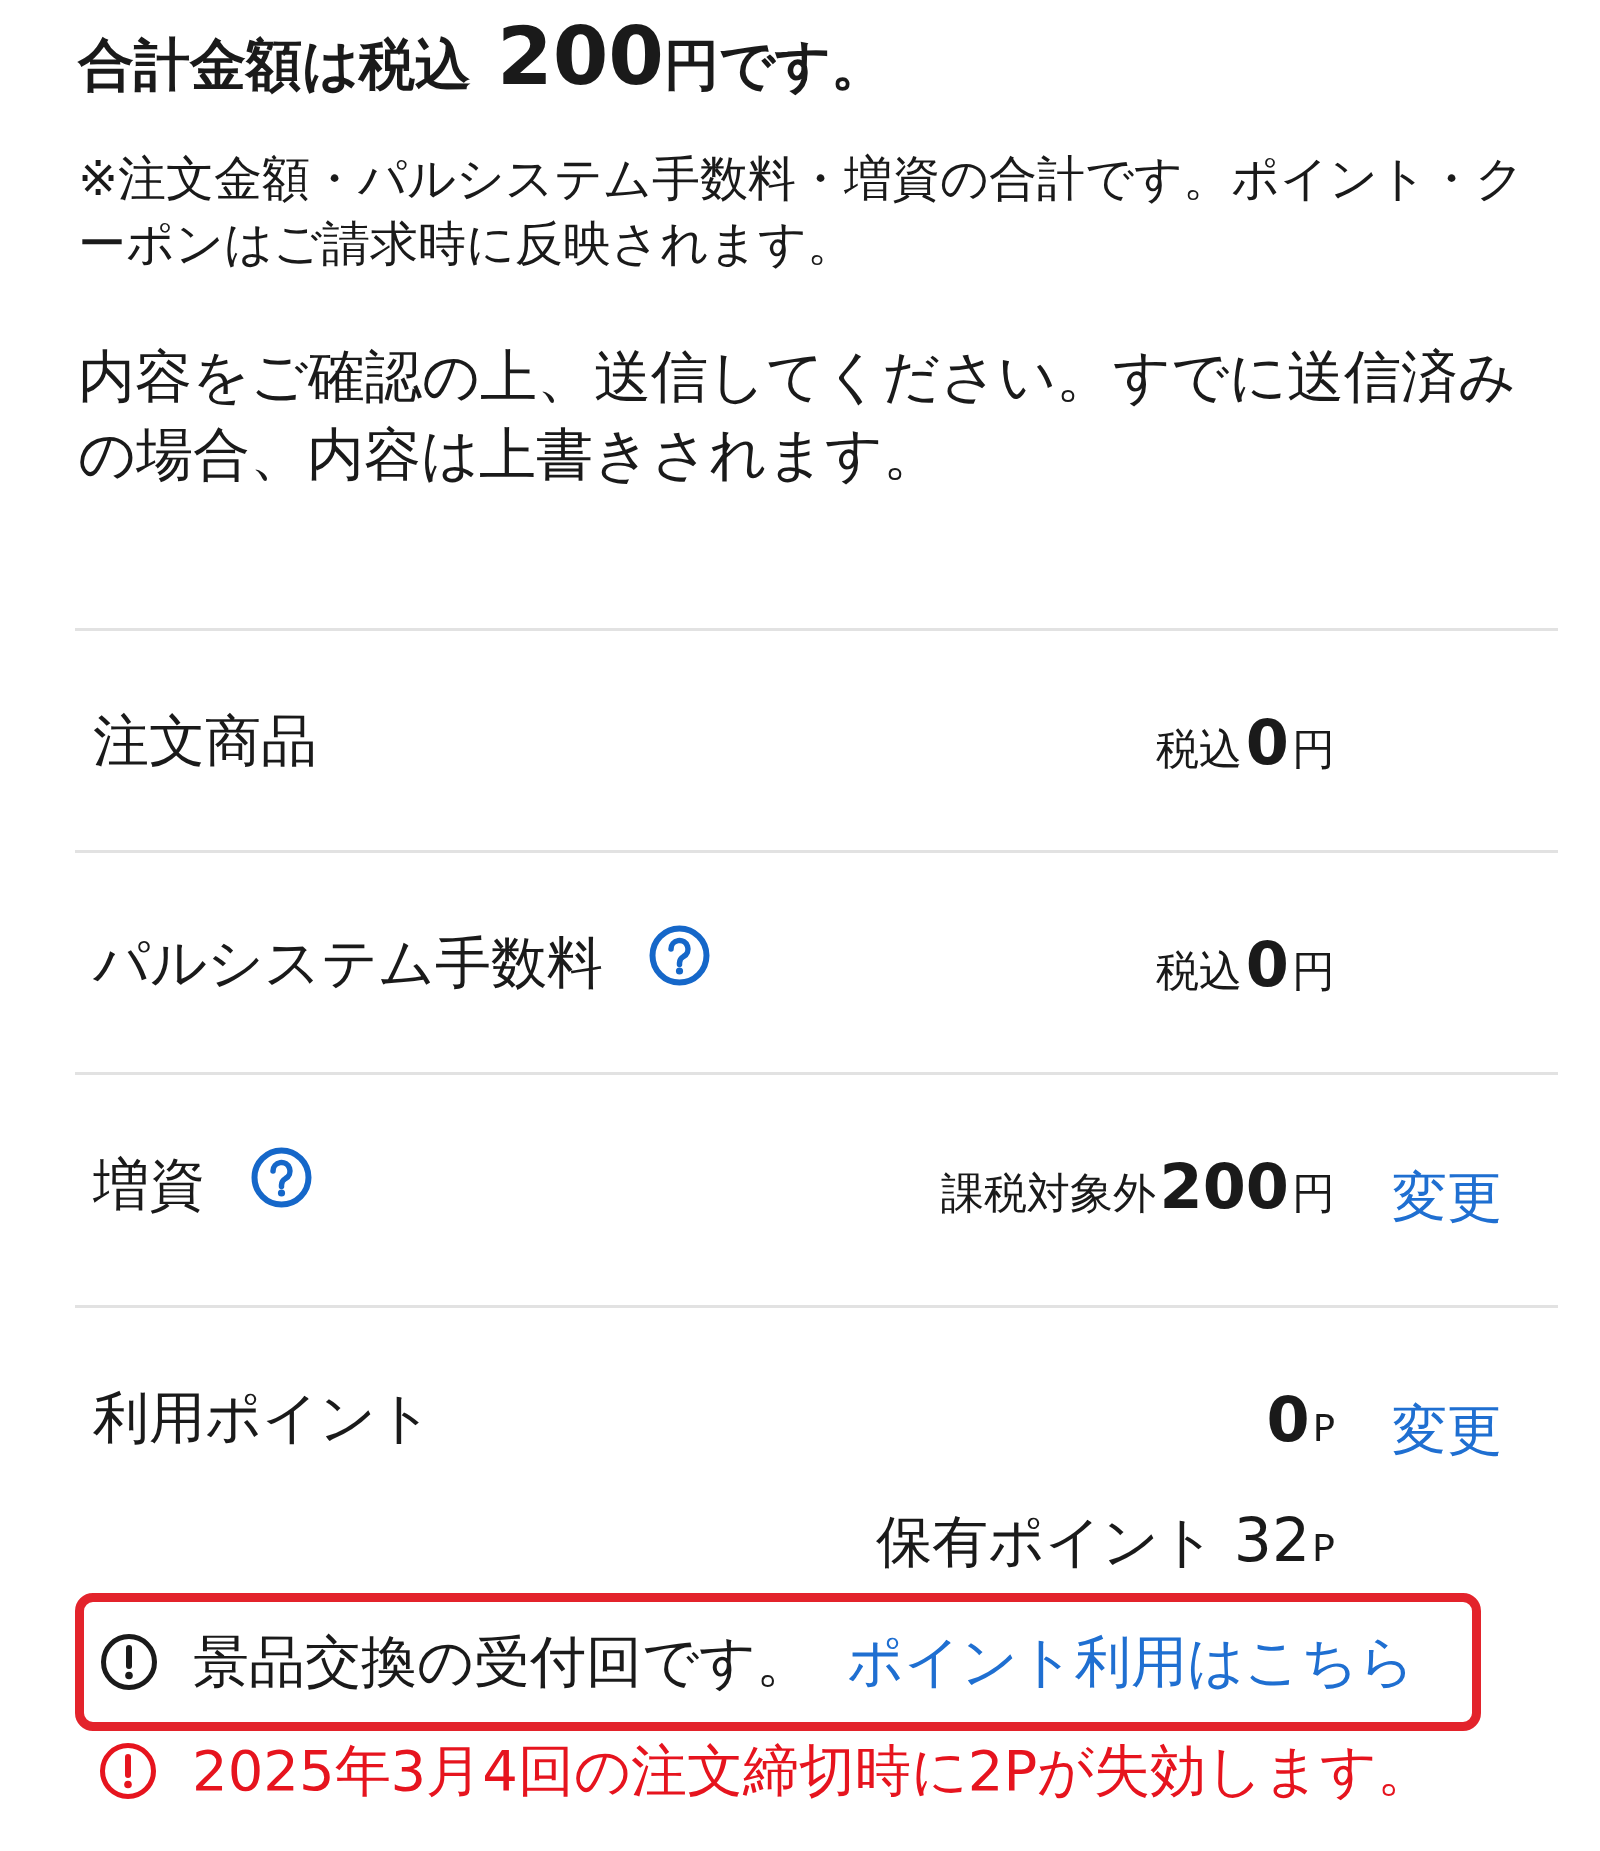  I want to click on total-heading: 合計金額は税込 200円です。, so click(481, 61).